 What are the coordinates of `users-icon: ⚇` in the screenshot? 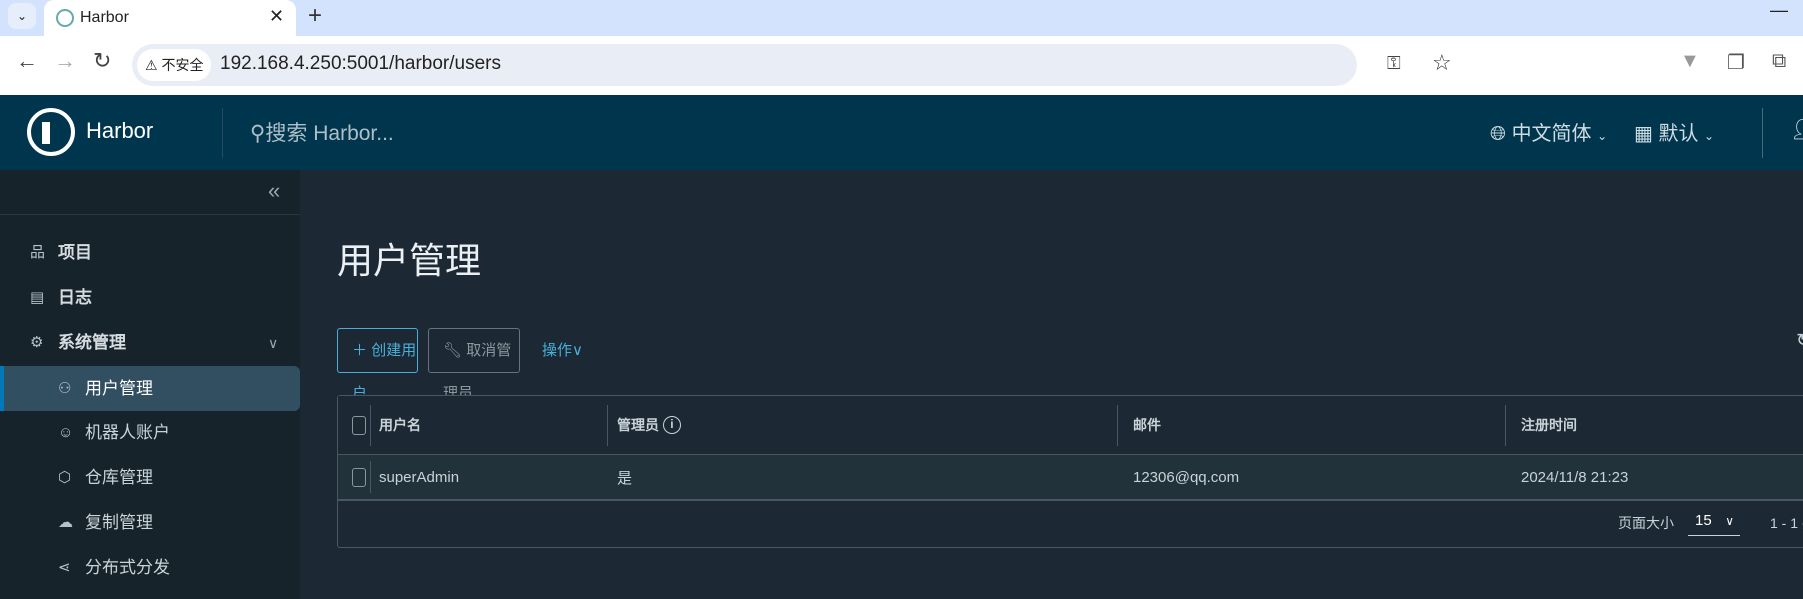 It's located at (65, 388).